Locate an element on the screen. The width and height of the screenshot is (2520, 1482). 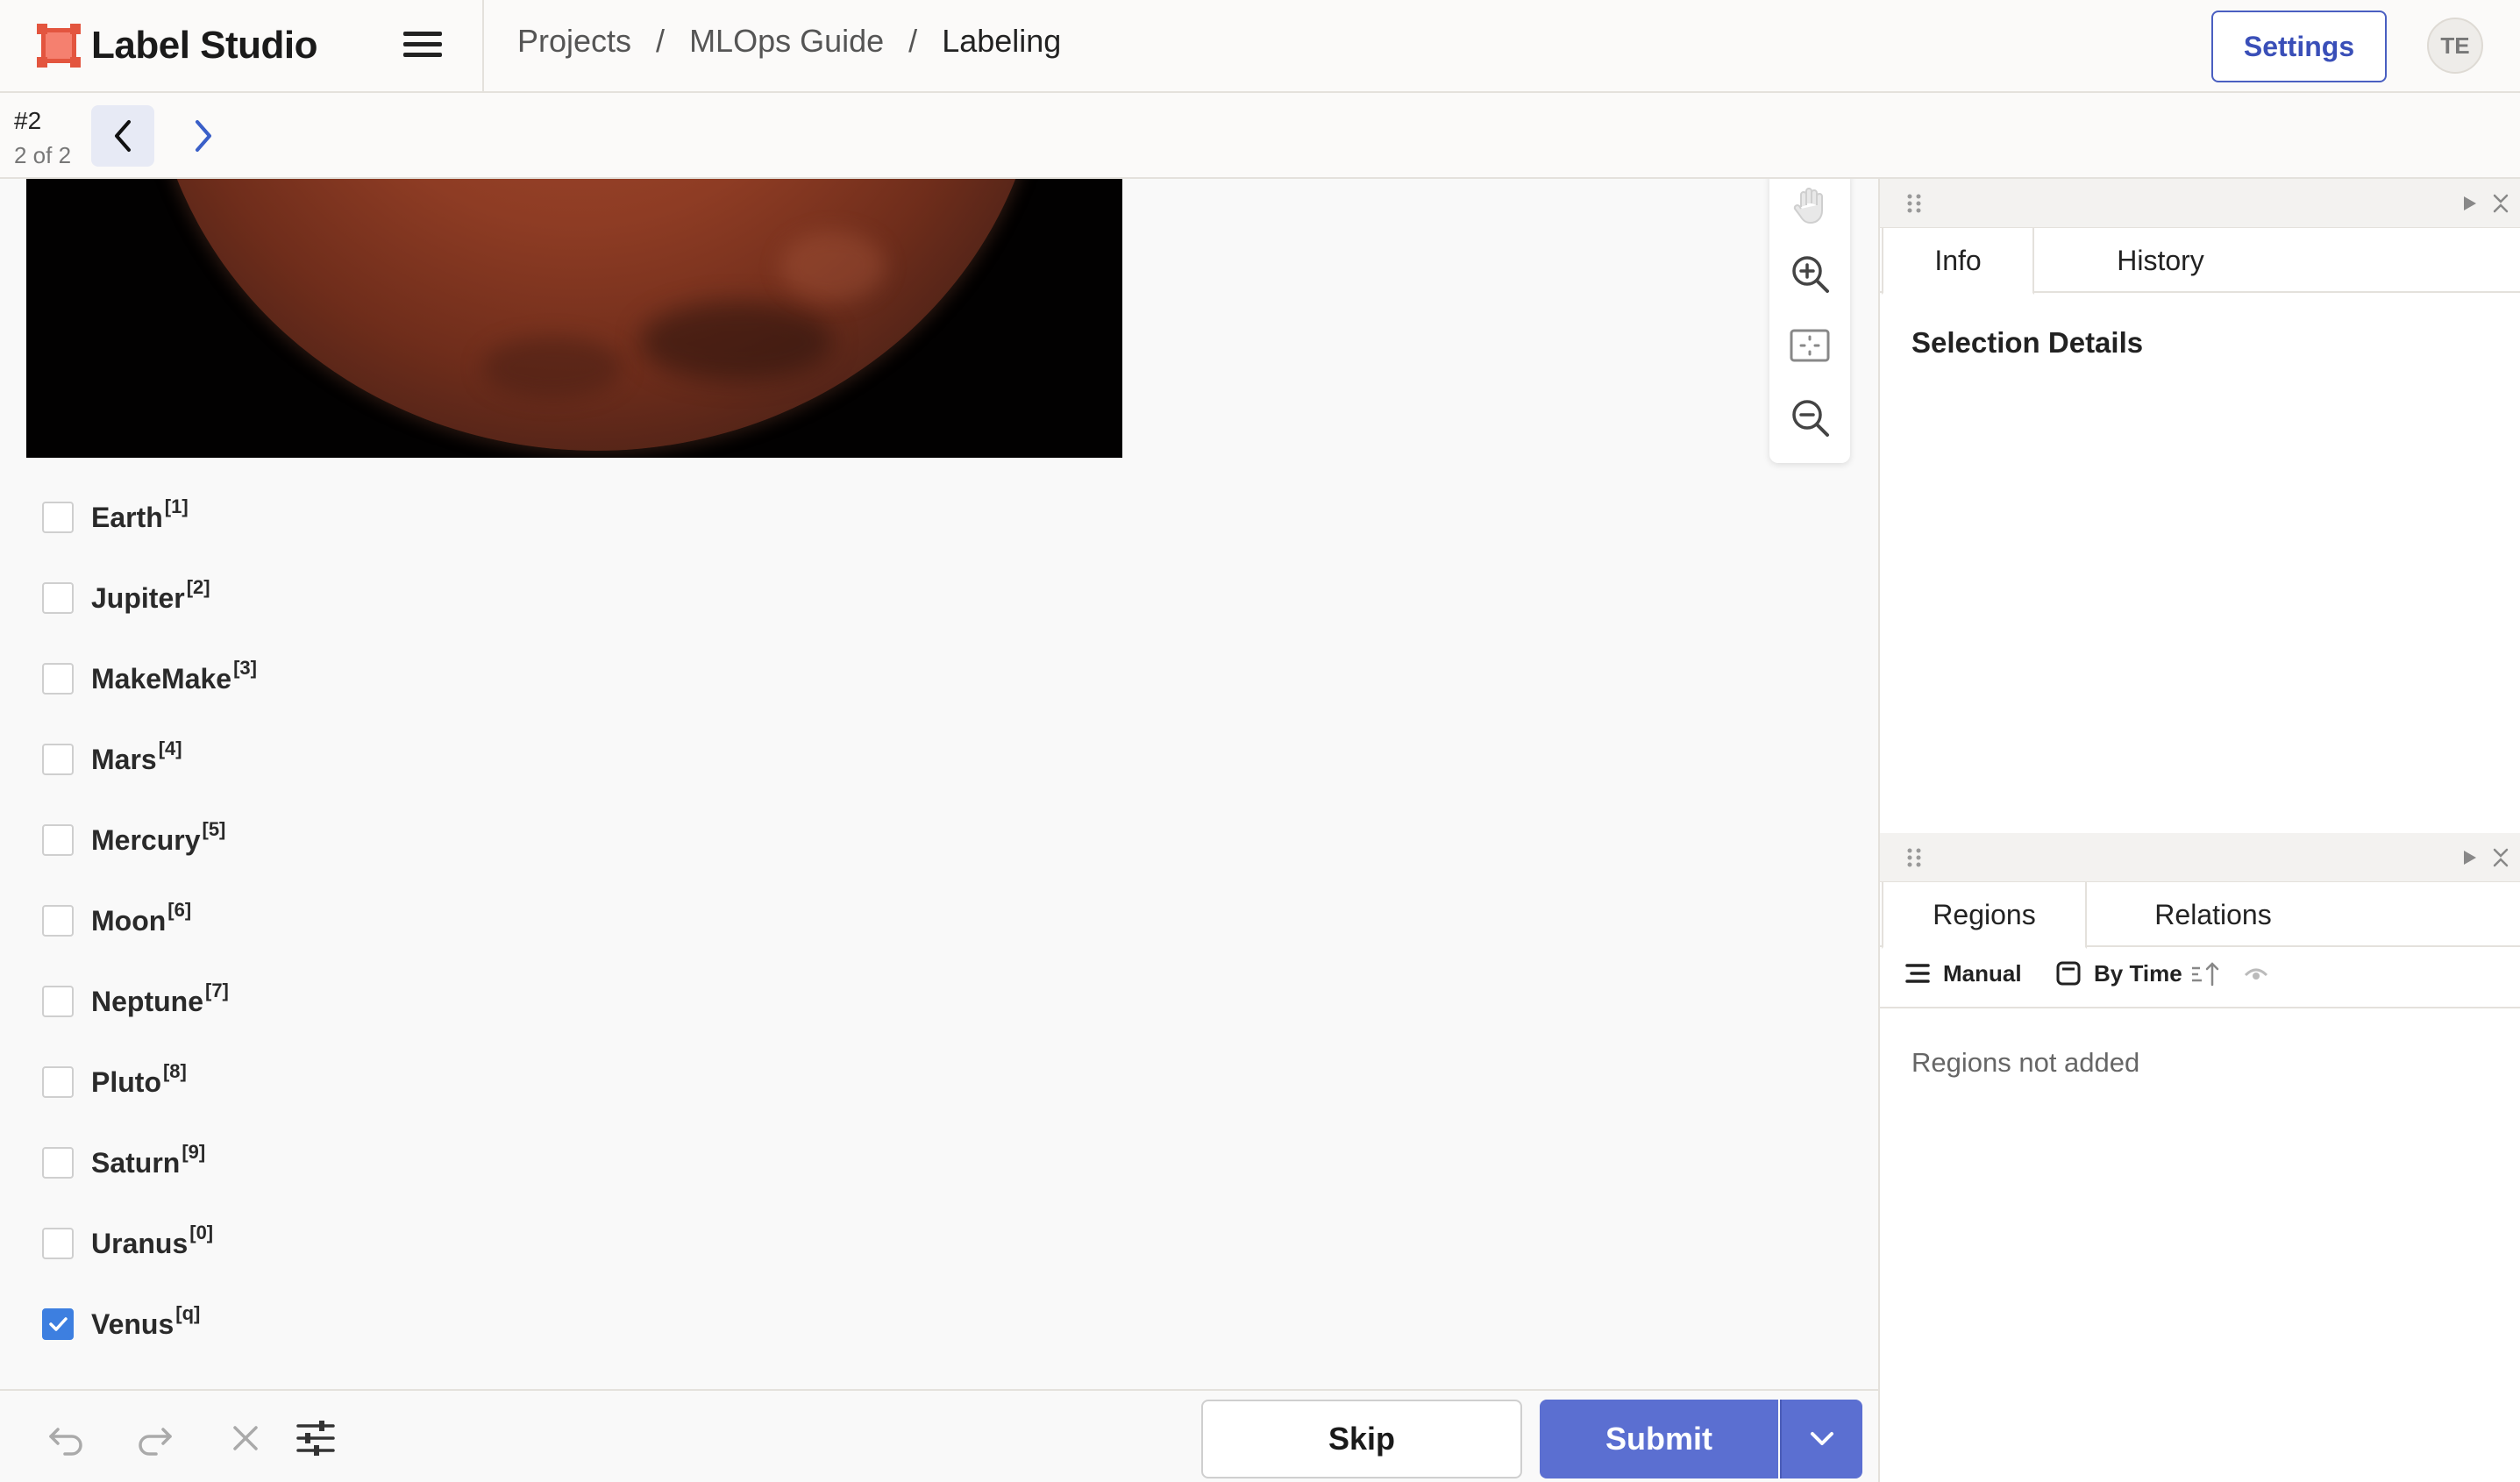
tab-info: Info is located at coordinates (1958, 261).